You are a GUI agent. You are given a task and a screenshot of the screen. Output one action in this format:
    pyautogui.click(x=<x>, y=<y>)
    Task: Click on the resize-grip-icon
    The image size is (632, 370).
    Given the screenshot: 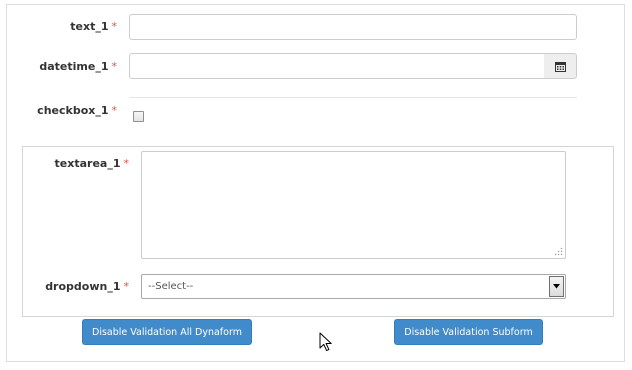 What is the action you would take?
    pyautogui.click(x=558, y=251)
    